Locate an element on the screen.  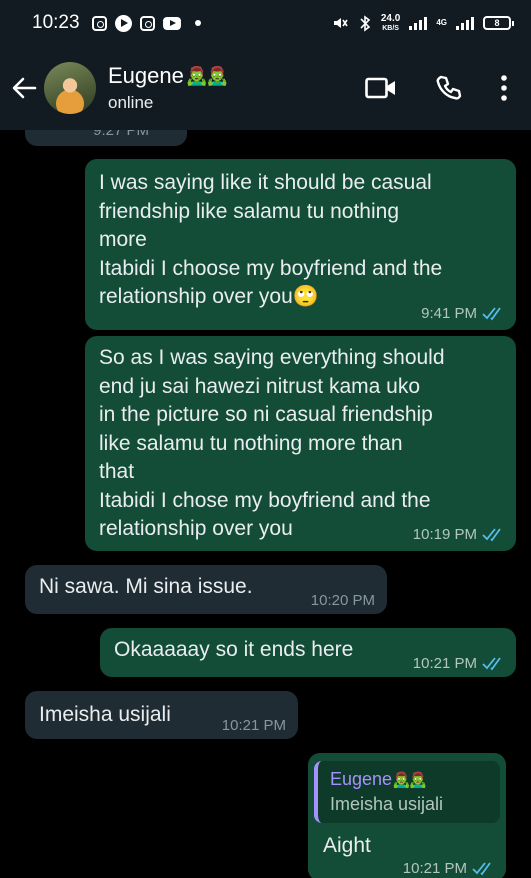
notification-icons is located at coordinates (146, 23).